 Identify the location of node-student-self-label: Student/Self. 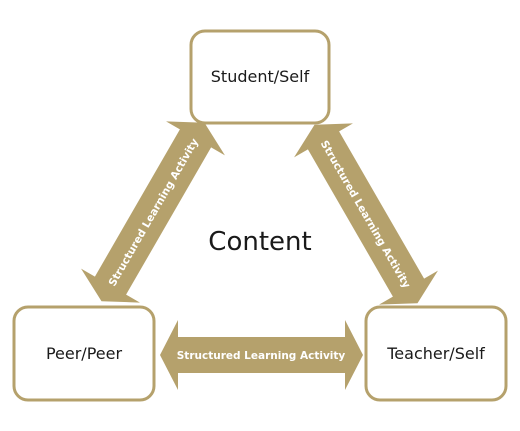
(260, 76).